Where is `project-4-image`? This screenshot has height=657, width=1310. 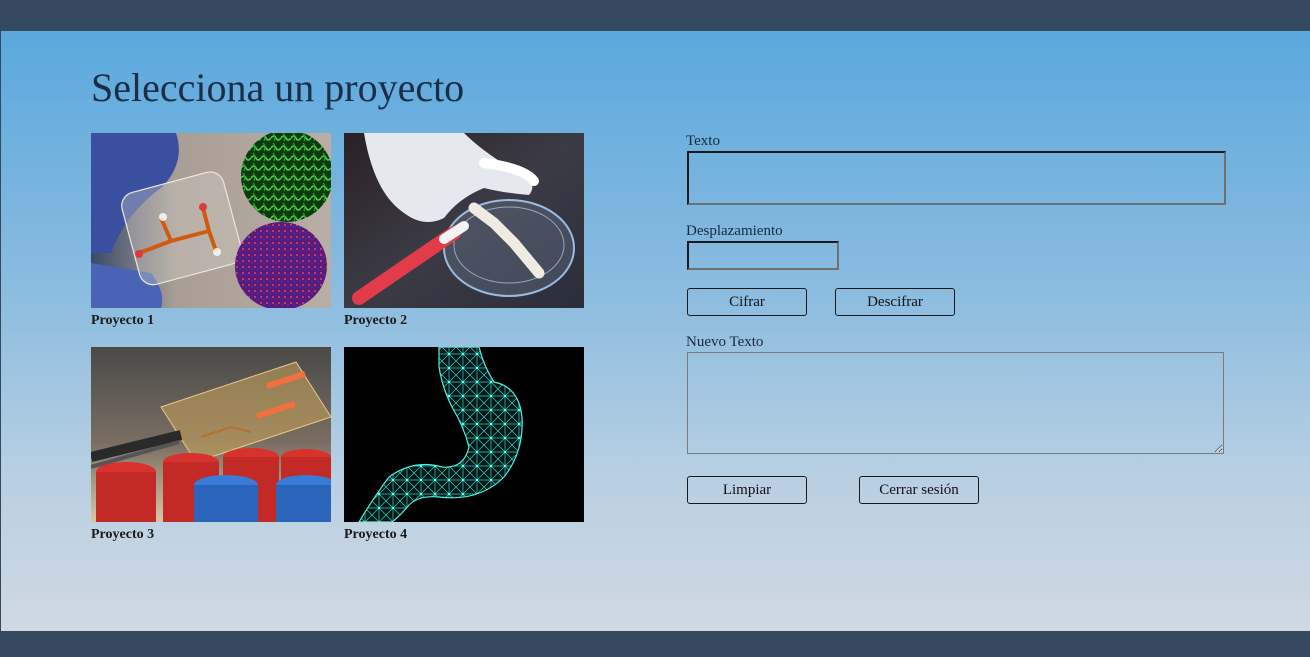
project-4-image is located at coordinates (464, 434).